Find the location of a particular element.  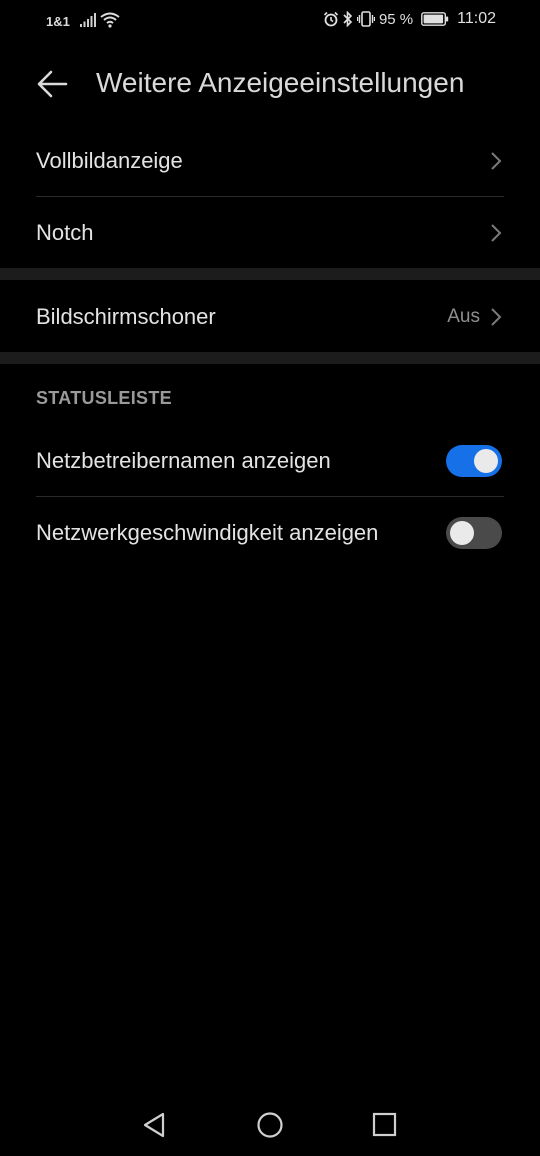

section-header-statusbar: STATUSLEISTE is located at coordinates (104, 398).